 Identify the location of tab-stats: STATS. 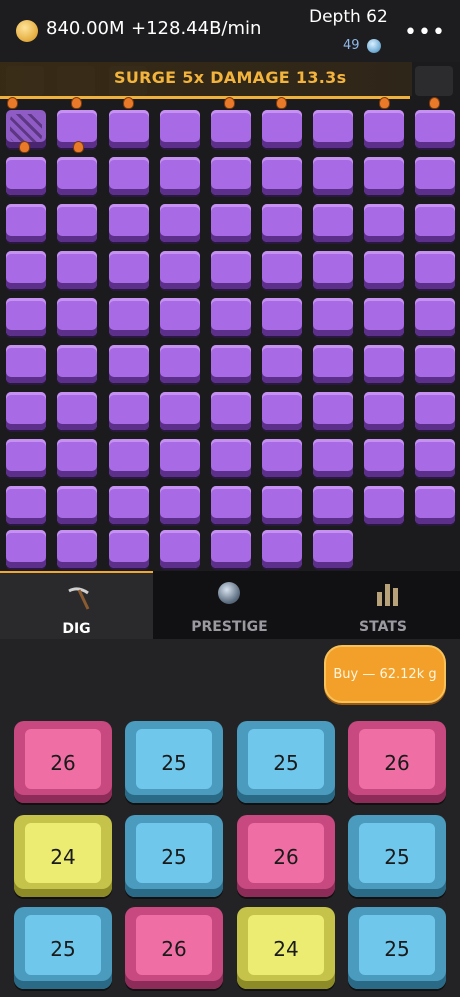
(383, 605).